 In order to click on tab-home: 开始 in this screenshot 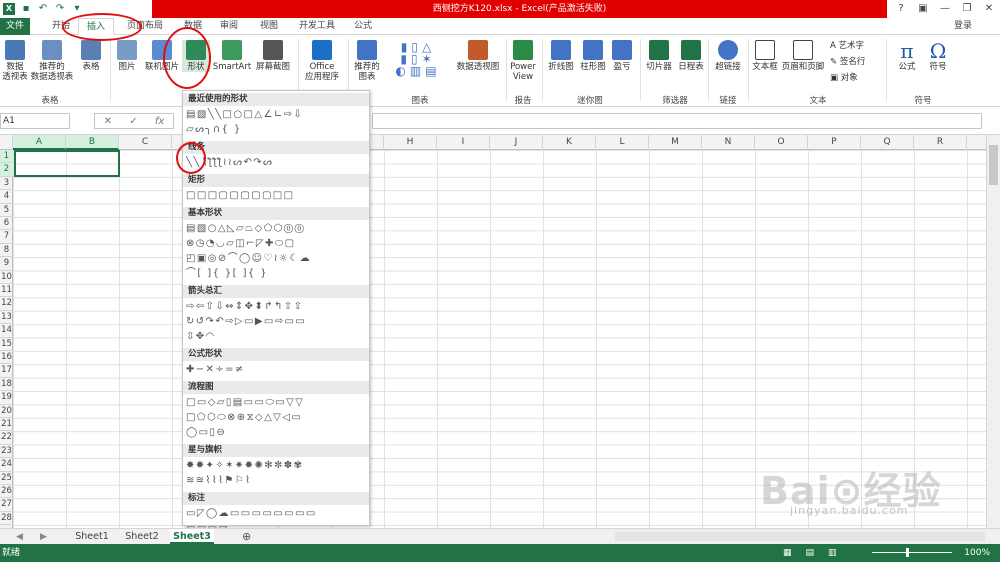, I will do `click(61, 26)`.